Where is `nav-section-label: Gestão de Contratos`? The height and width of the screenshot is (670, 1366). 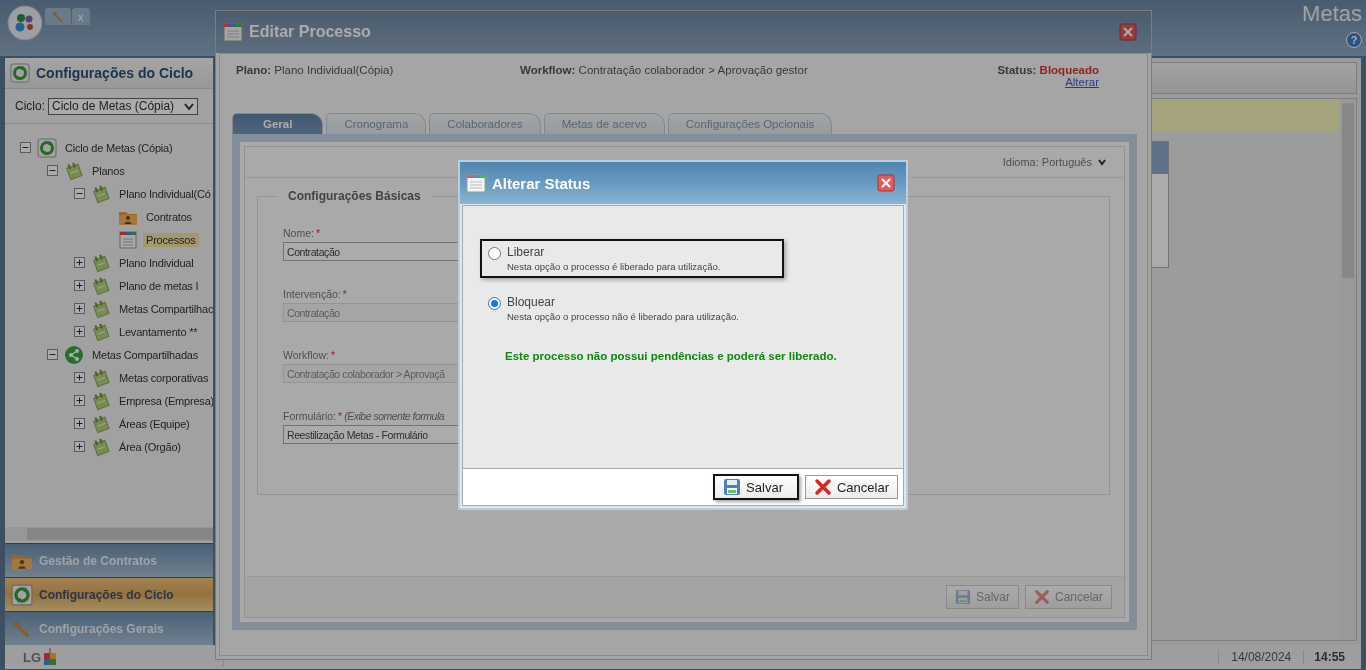 nav-section-label: Gestão de Contratos is located at coordinates (98, 560).